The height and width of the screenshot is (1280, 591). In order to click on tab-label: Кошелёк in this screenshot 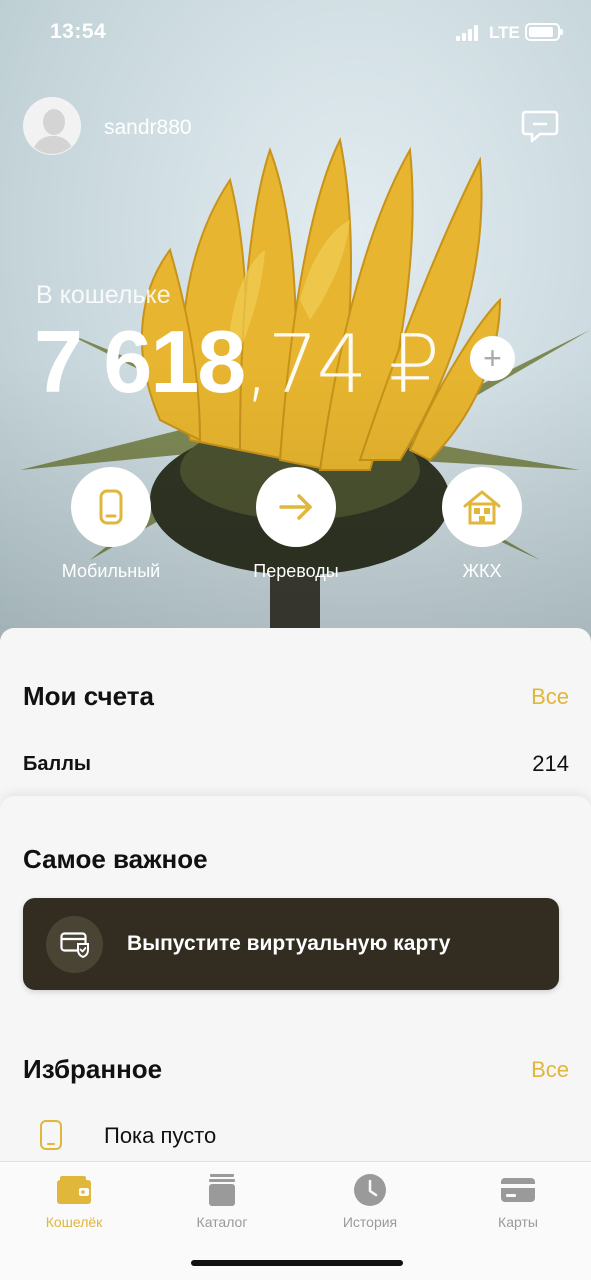, I will do `click(74, 1222)`.